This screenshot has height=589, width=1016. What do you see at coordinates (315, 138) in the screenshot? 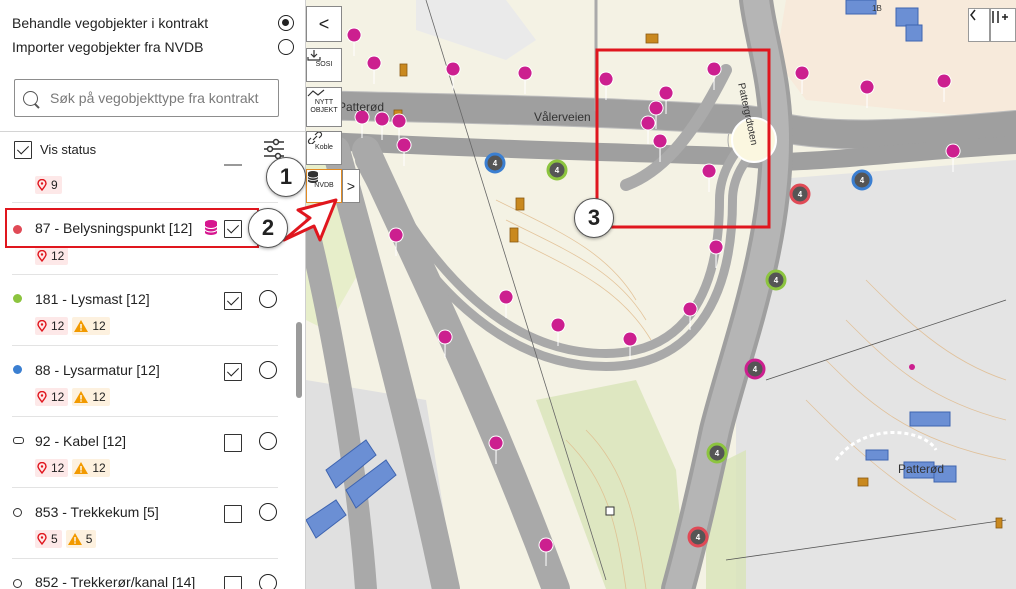
I see `link-icon` at bounding box center [315, 138].